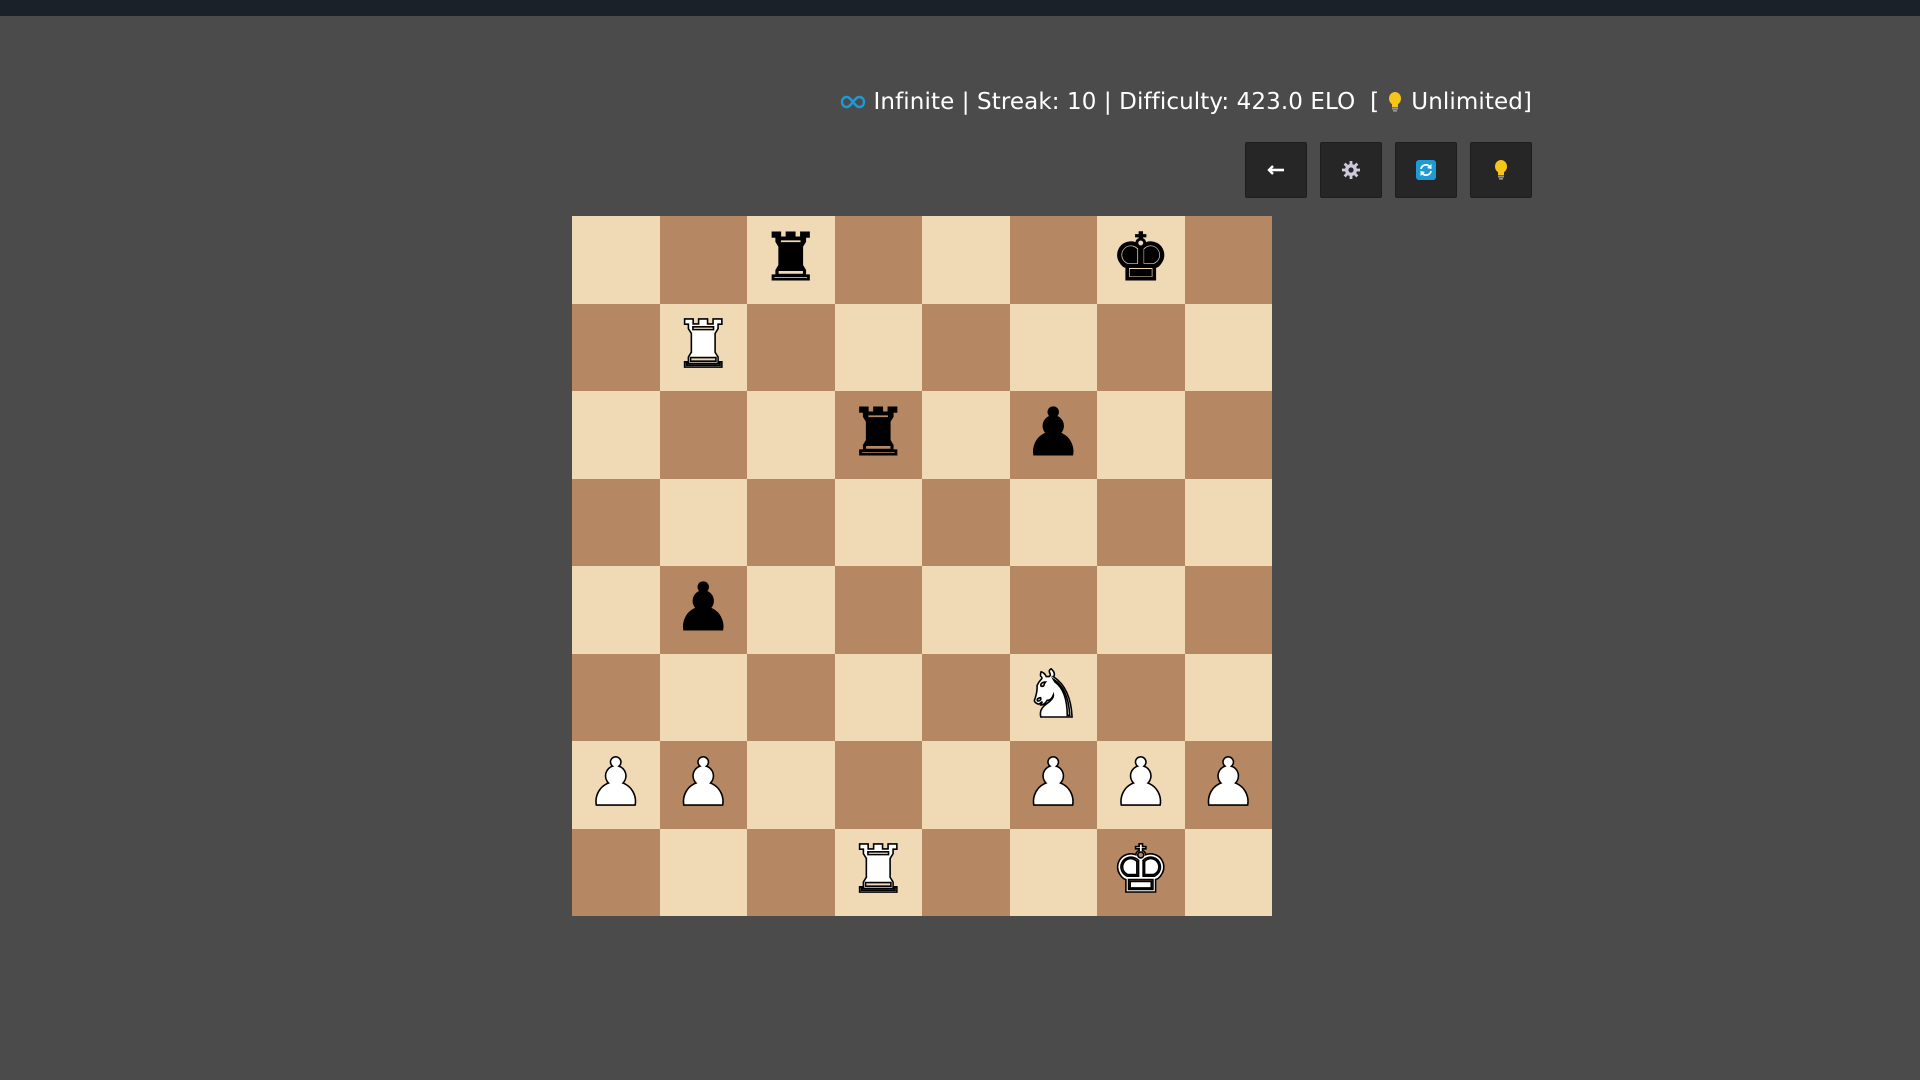 This screenshot has width=1920, height=1080. I want to click on square-e2, so click(966, 785).